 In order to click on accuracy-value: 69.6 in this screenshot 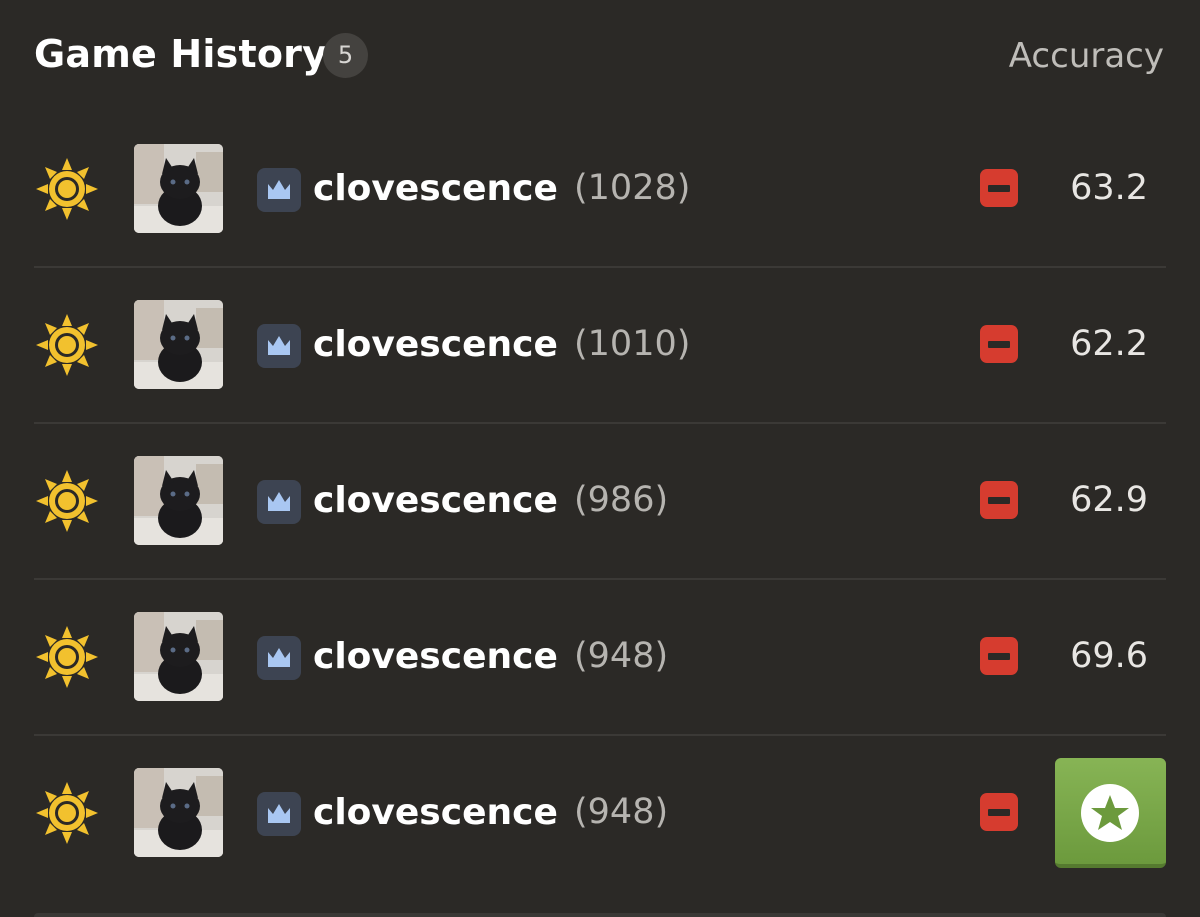, I will do `click(1109, 656)`.